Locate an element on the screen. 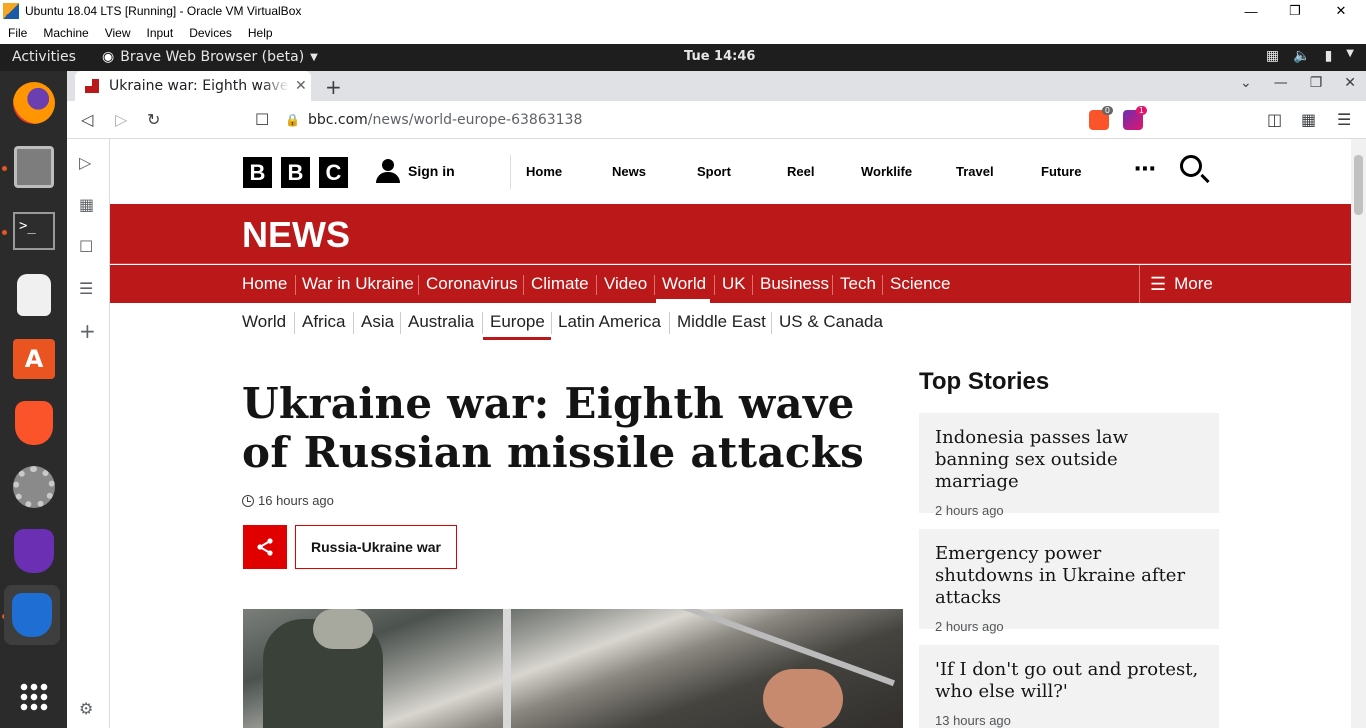  news-nav-coronavirus: Coronavirus is located at coordinates (472, 284).